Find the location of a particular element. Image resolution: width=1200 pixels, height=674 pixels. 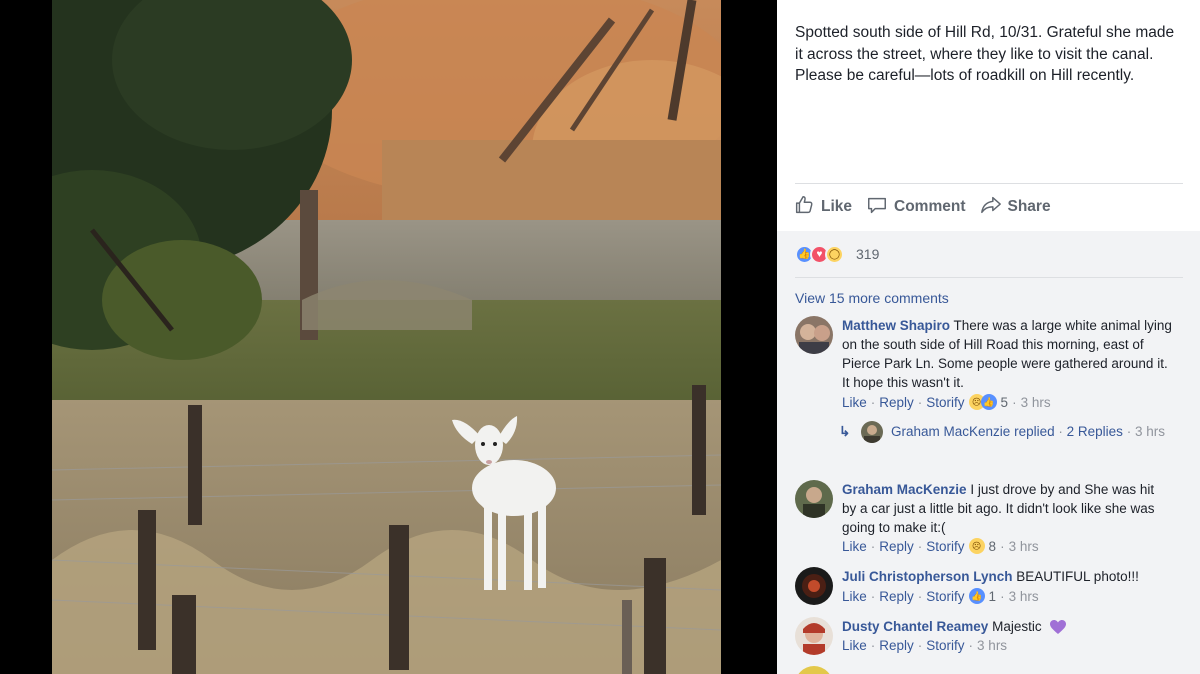

comment-button-label: Comment is located at coordinates (930, 206).